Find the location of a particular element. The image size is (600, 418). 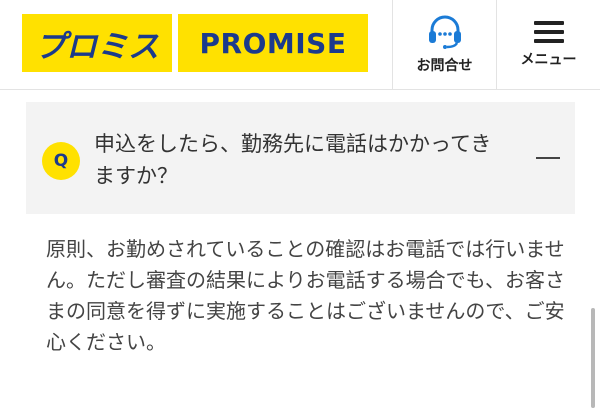

question-line-2: ますか？ is located at coordinates (136, 176).